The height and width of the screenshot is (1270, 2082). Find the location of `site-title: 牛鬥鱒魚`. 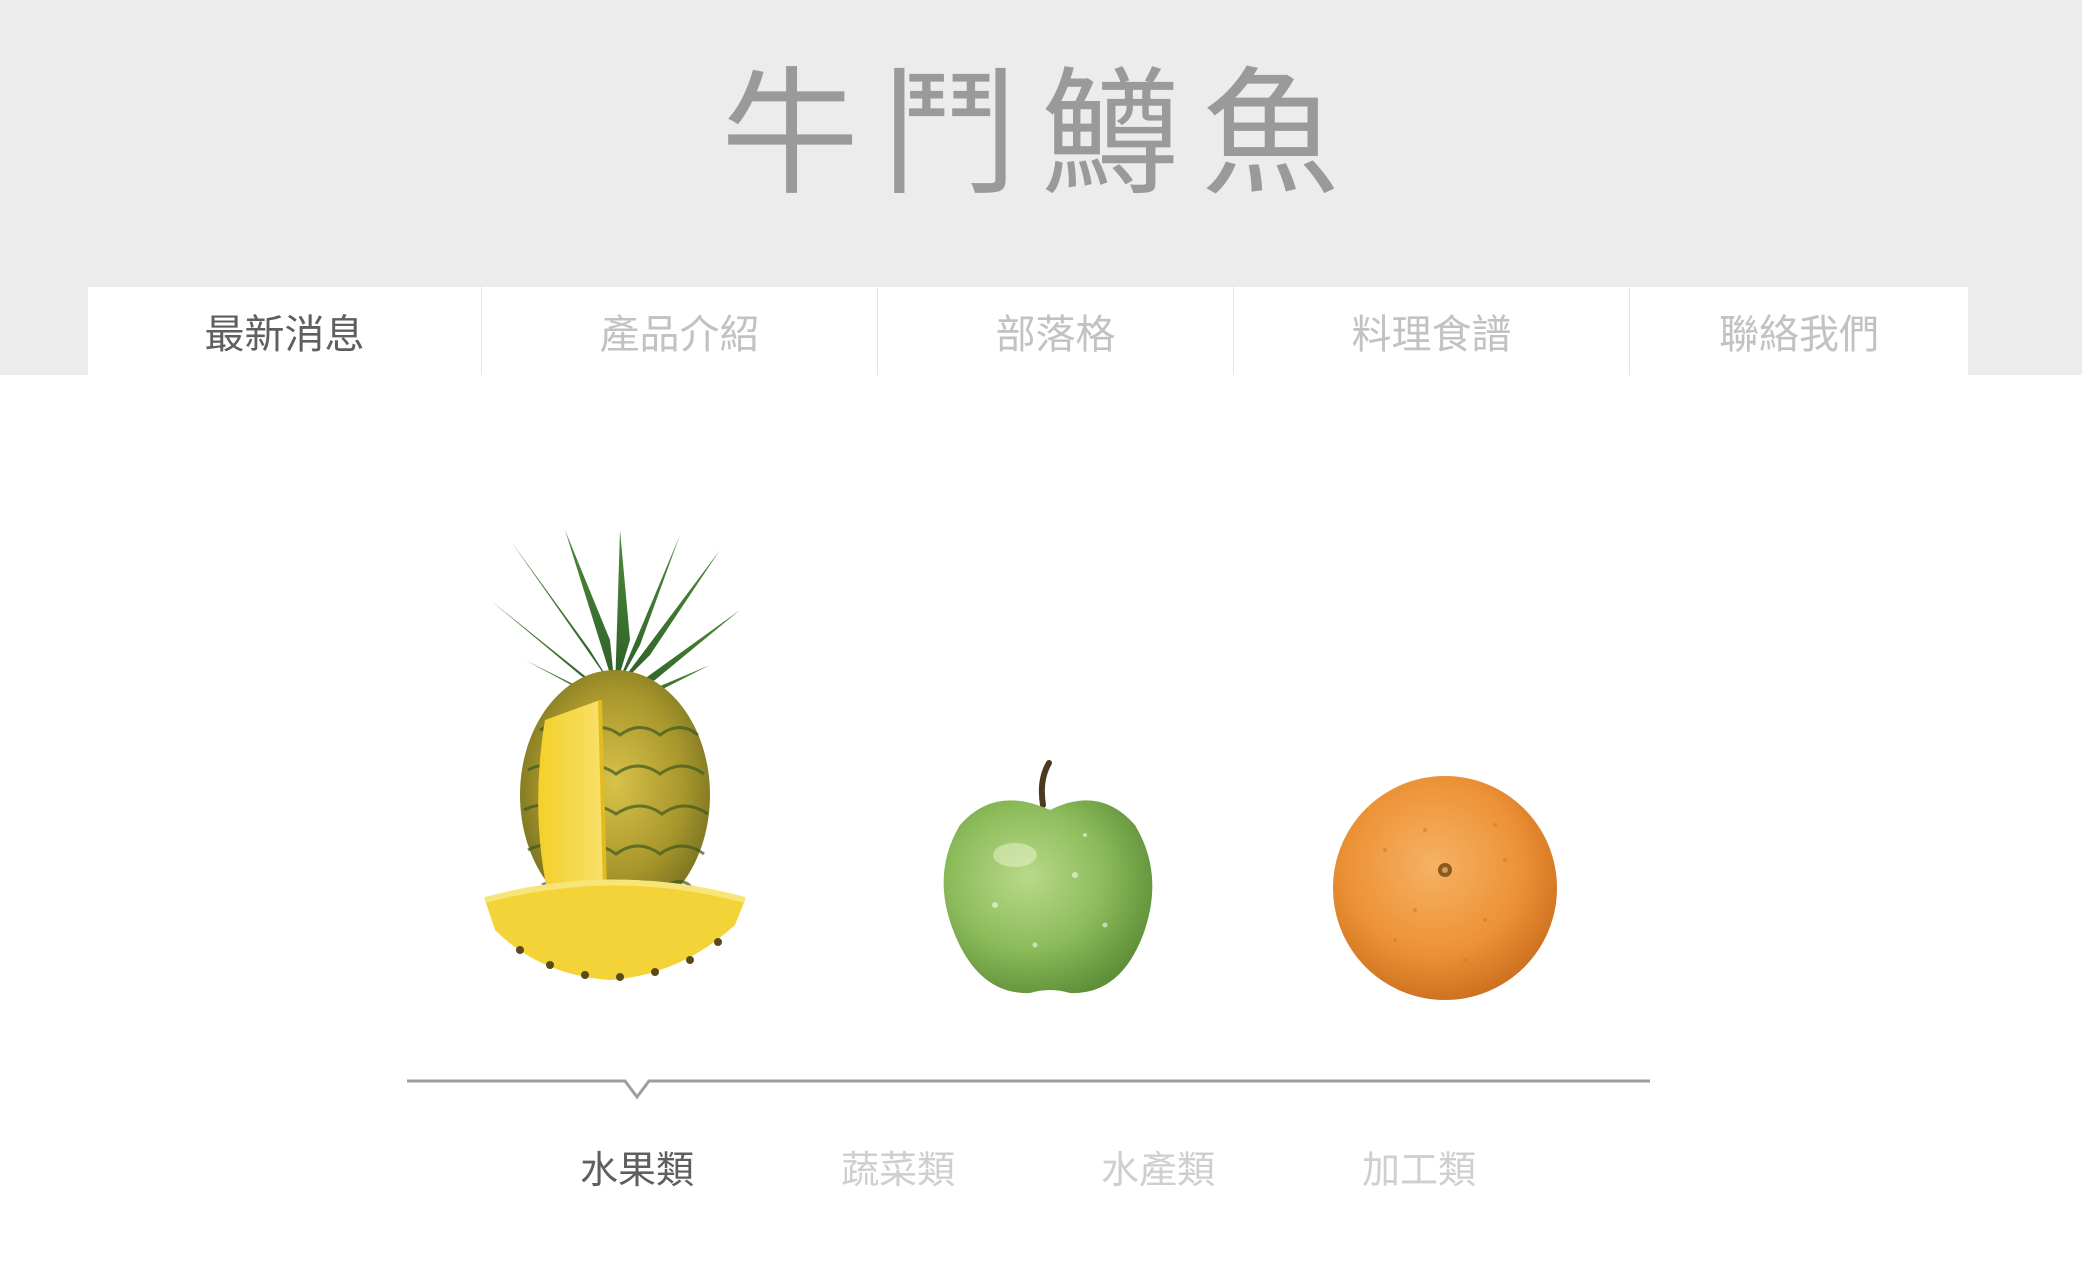

site-title: 牛鬥鱒魚 is located at coordinates (1041, 135).